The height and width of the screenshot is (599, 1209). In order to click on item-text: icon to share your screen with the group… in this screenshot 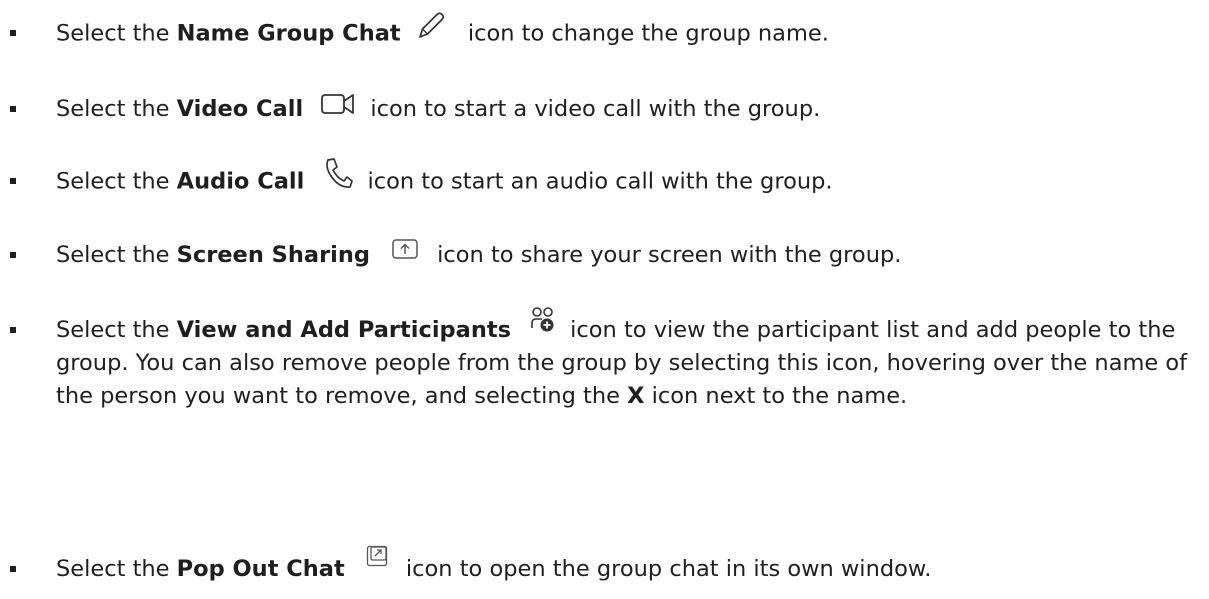, I will do `click(669, 255)`.